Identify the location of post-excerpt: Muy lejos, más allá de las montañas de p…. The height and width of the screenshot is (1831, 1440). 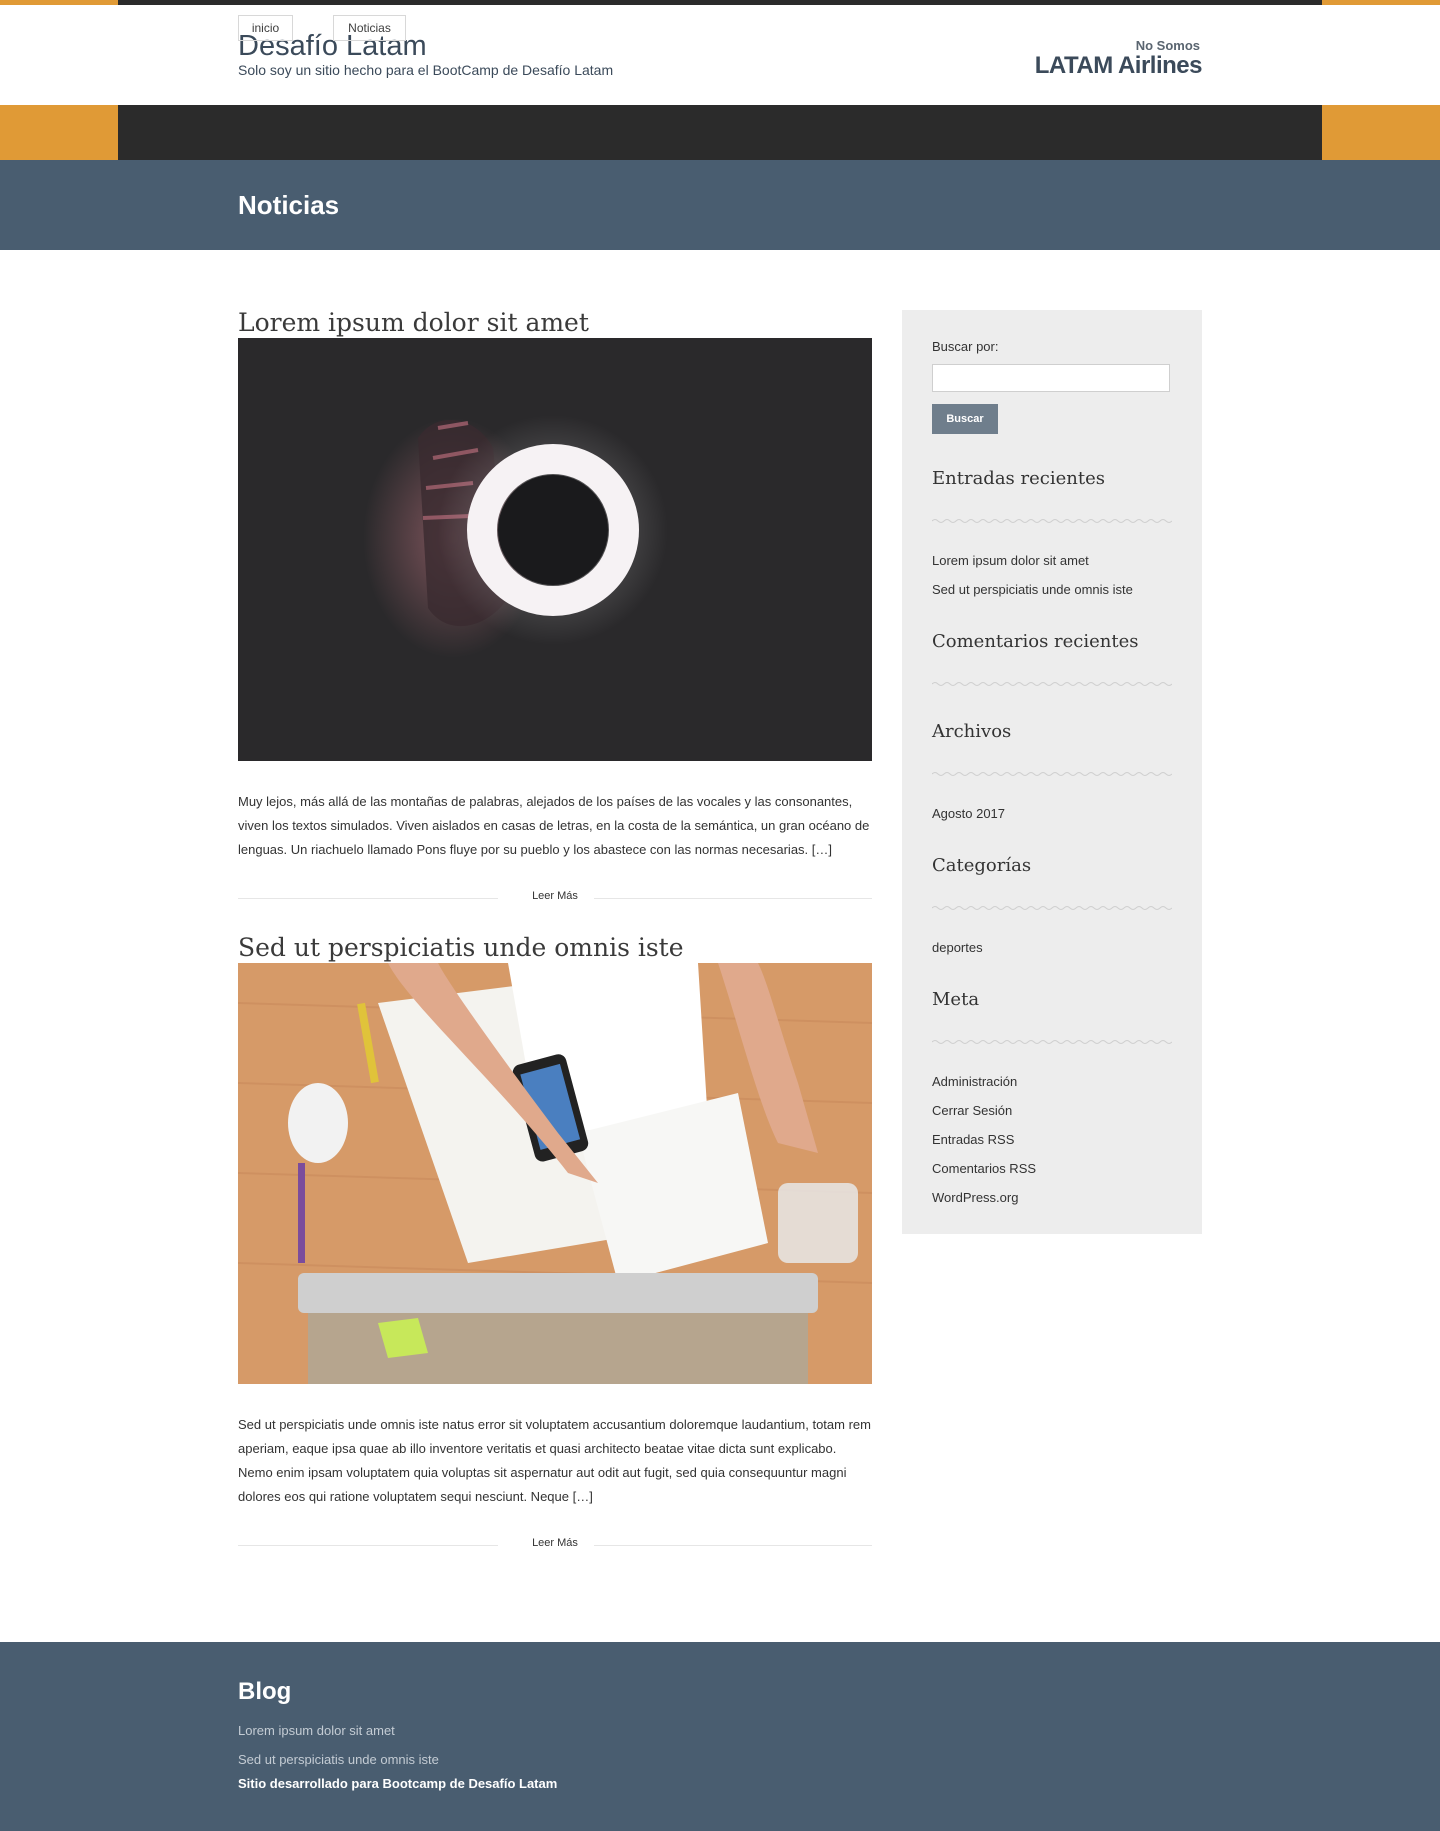
(554, 825).